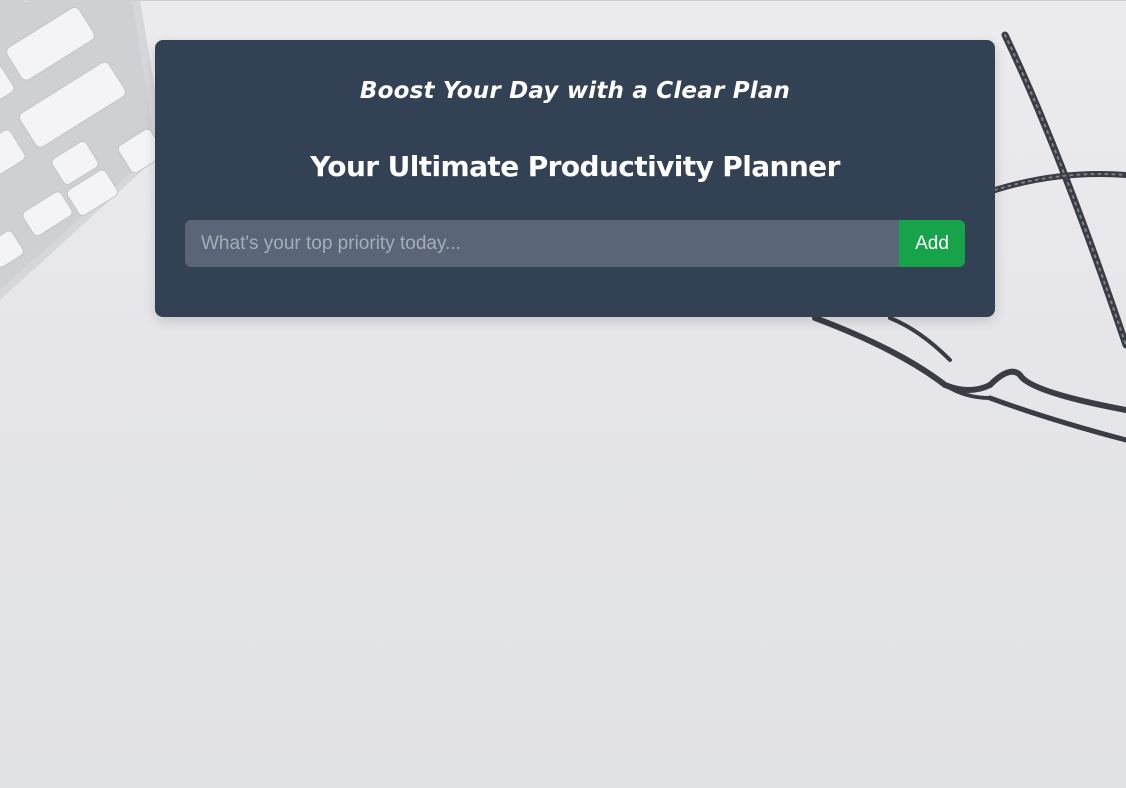 The width and height of the screenshot is (1126, 788). Describe the element at coordinates (82, 150) in the screenshot. I see `keyboard-icon` at that location.